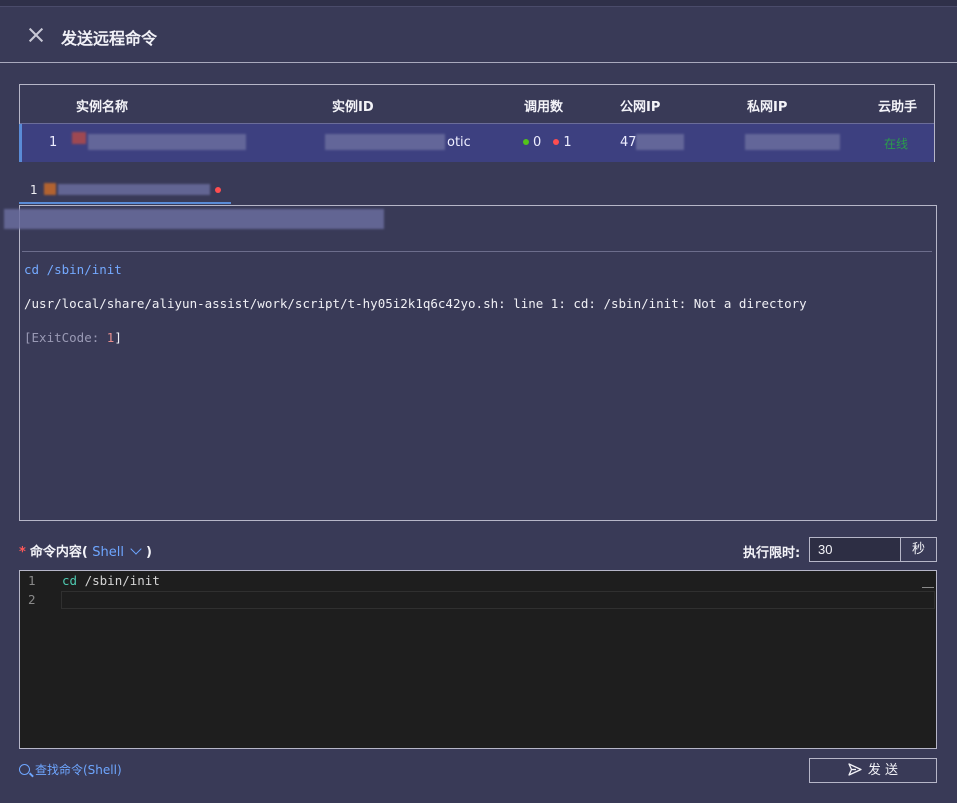 The height and width of the screenshot is (803, 957). What do you see at coordinates (102, 107) in the screenshot?
I see `col-instance-name: 实例名称` at bounding box center [102, 107].